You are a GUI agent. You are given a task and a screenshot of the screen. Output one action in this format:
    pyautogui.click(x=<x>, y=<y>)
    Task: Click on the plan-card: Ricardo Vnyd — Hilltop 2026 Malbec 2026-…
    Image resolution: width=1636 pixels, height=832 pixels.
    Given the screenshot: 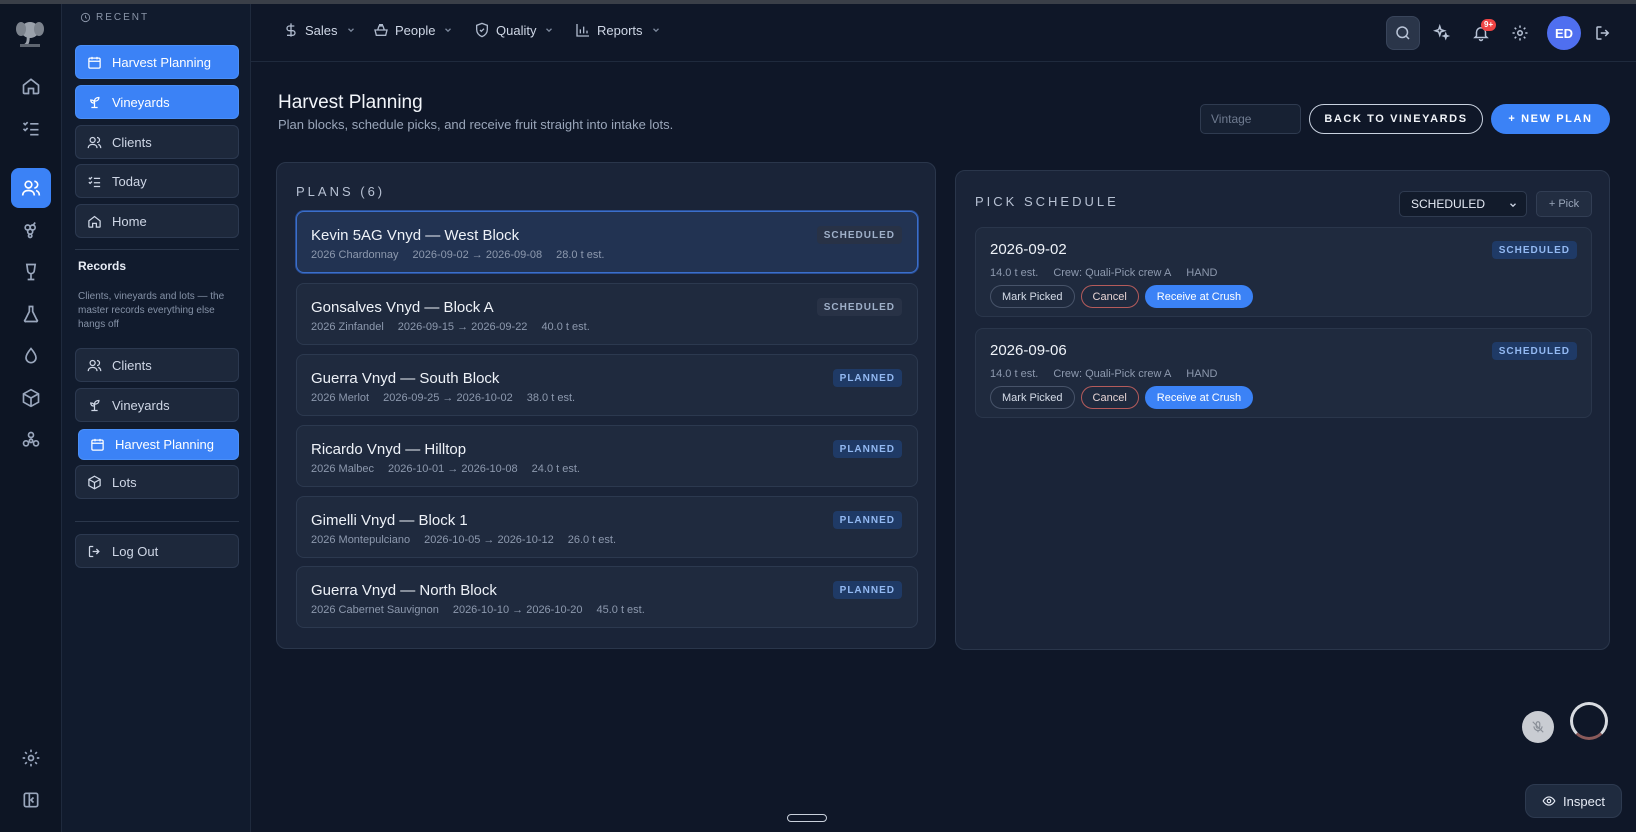 What is the action you would take?
    pyautogui.click(x=607, y=456)
    